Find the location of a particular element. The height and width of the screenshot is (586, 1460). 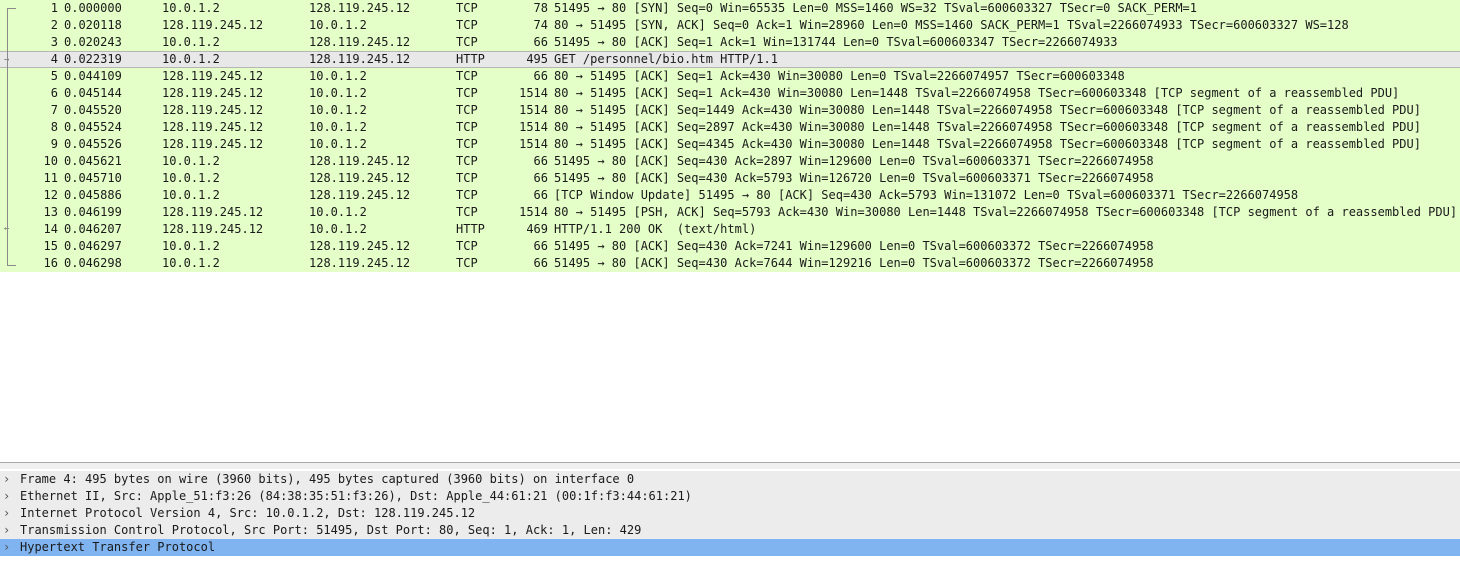

packet-number: 13 is located at coordinates (50, 212).